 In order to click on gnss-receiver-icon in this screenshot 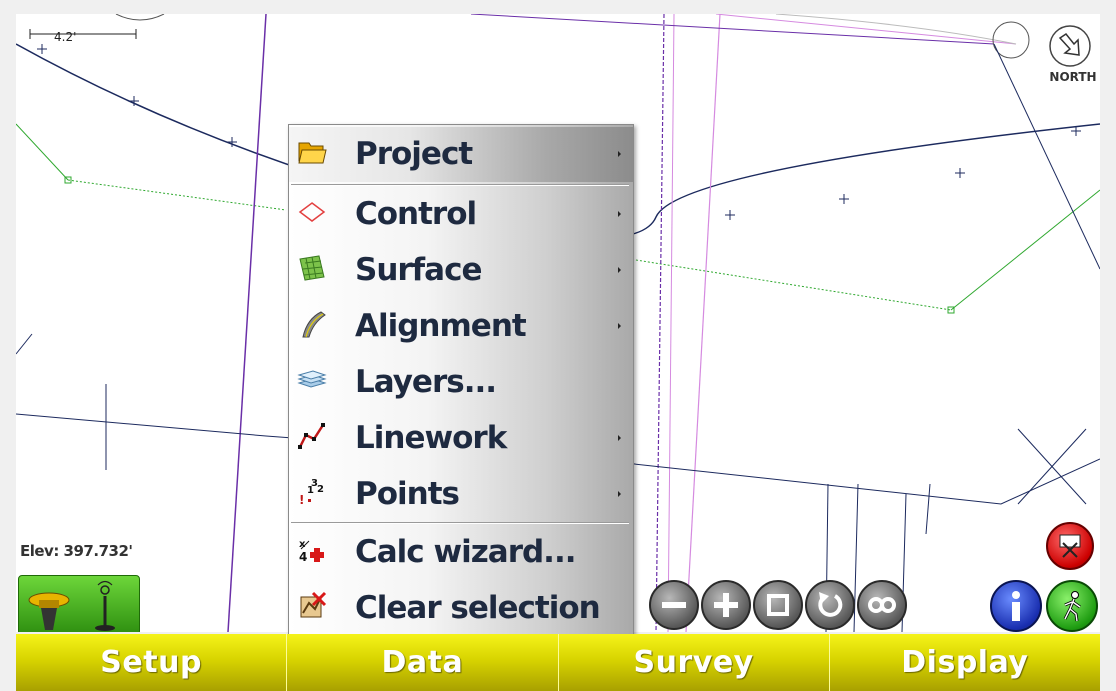, I will do `click(71, 605)`.